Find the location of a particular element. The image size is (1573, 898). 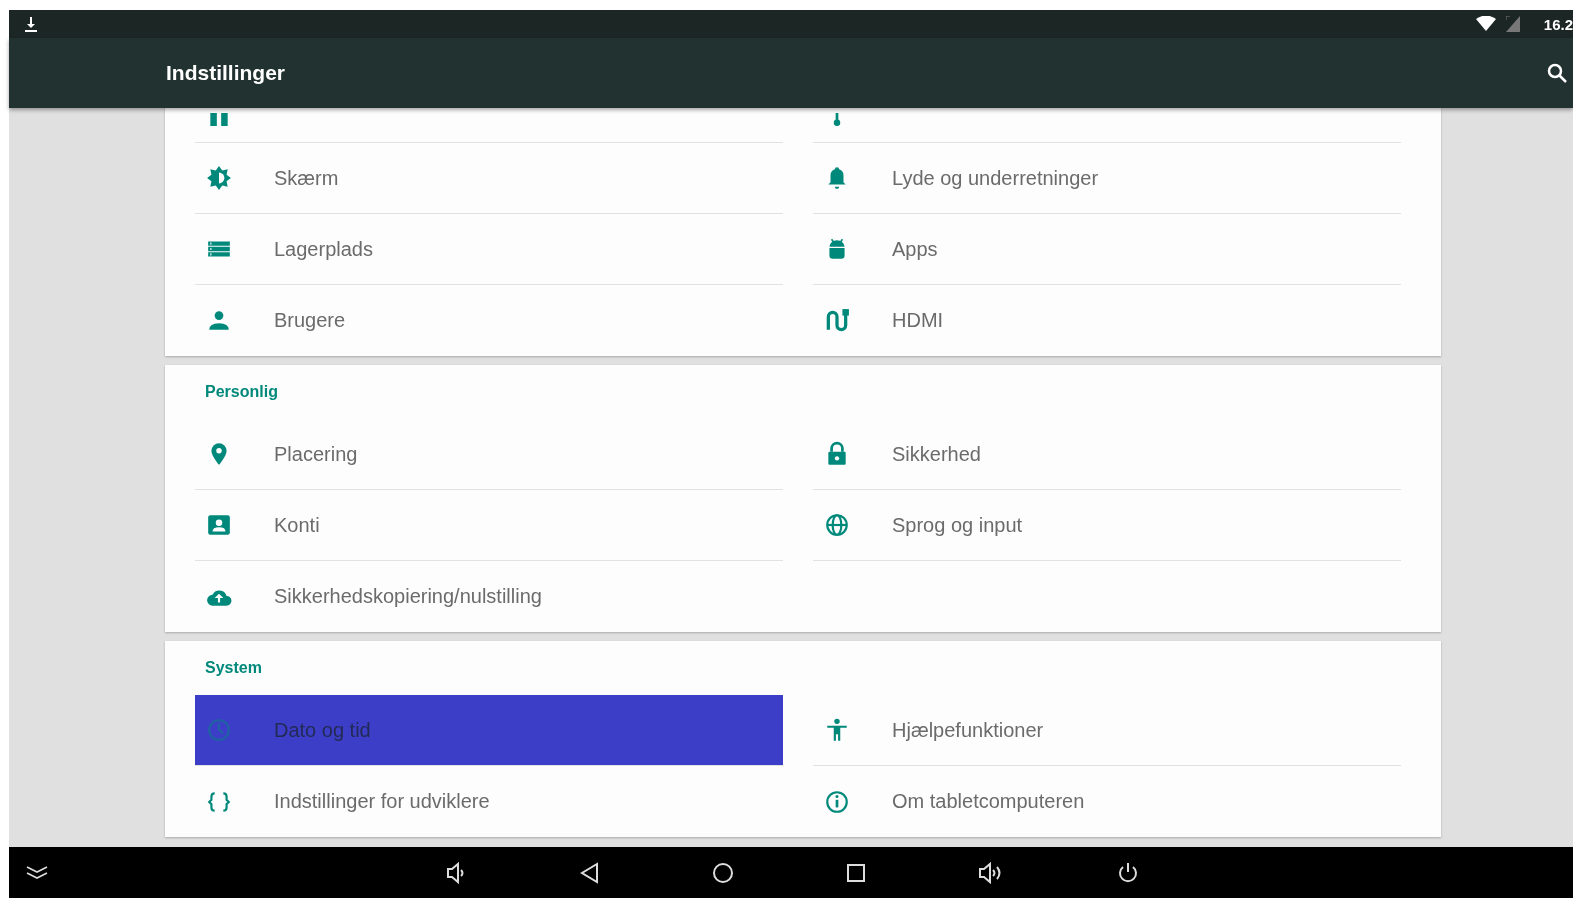

settings-item: HDMI is located at coordinates (1107, 320).